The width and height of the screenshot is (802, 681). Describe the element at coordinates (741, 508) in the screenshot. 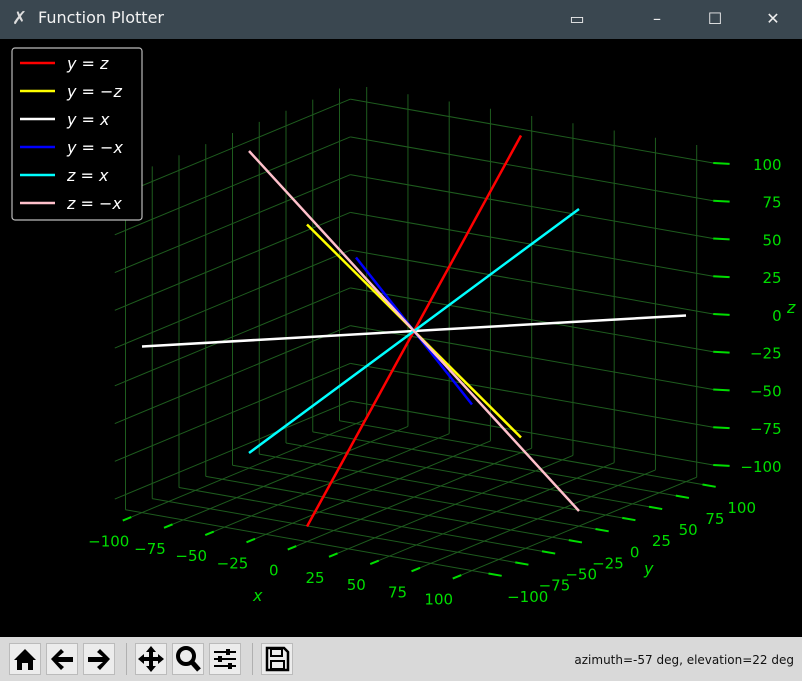

I see `y-tick-label: 100` at that location.